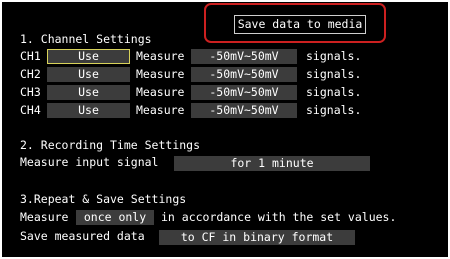 Image resolution: width=450 pixels, height=259 pixels. What do you see at coordinates (272, 163) in the screenshot?
I see `recording-duration-select: for 1 minute` at bounding box center [272, 163].